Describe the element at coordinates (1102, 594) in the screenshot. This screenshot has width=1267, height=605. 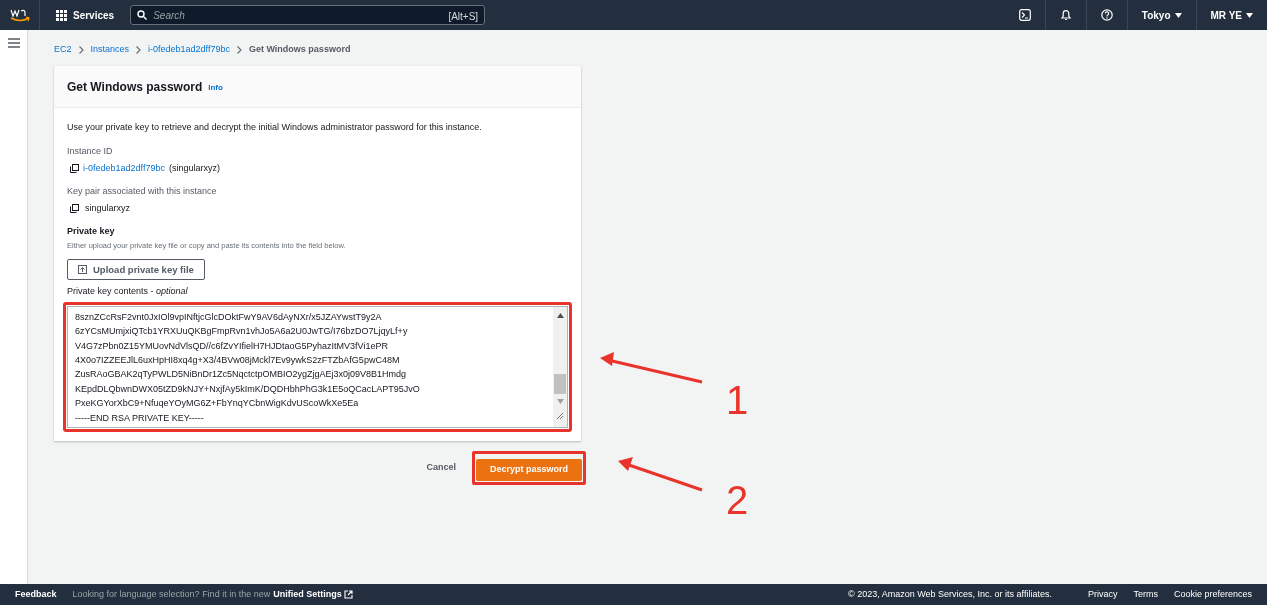
I see `footer-link: Privacy` at that location.